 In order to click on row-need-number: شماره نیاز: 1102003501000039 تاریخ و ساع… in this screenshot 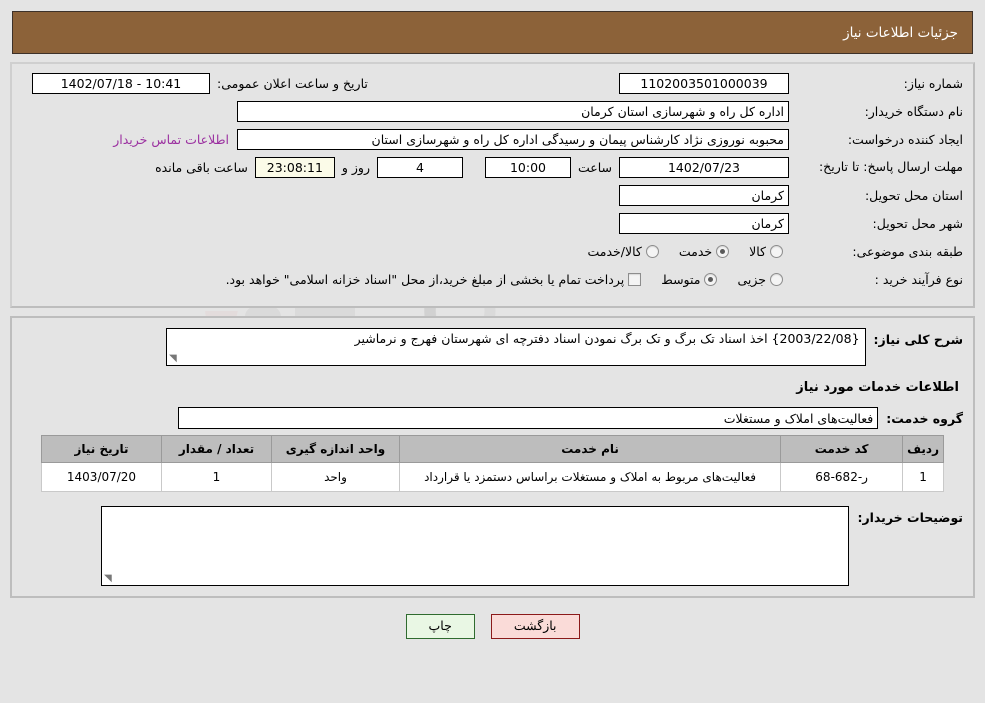, I will do `click(492, 83)`.